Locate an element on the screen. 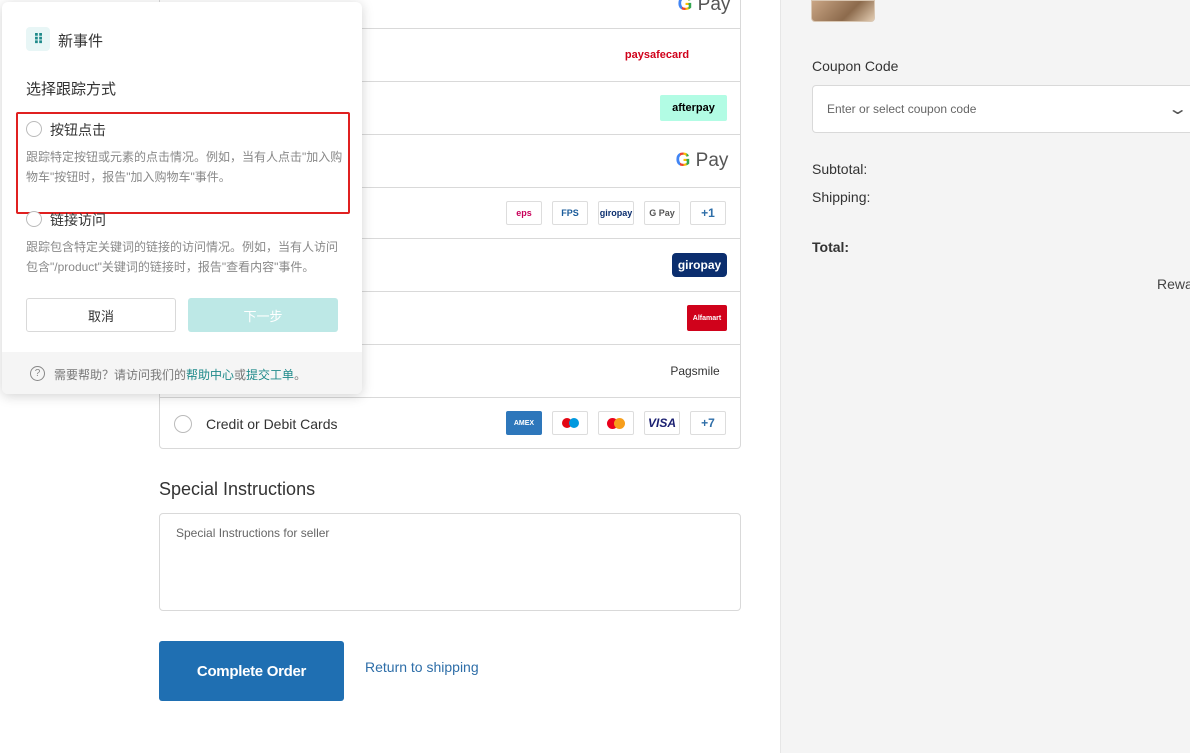 This screenshot has width=1190, height=753. coupon-select: Enter or select coupon code ⌄ is located at coordinates (1001, 109).